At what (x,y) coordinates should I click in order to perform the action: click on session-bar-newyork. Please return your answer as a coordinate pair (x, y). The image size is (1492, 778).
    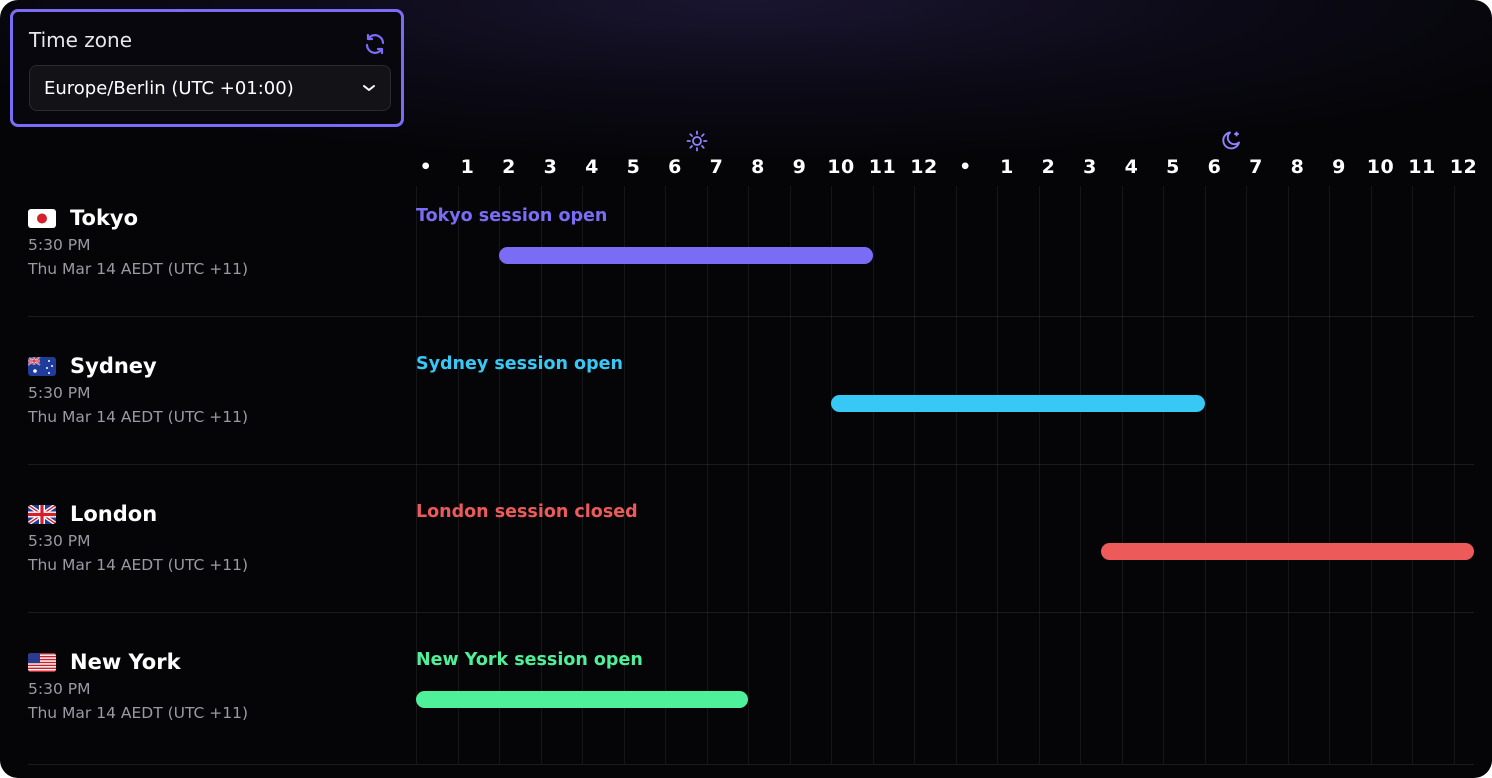
    Looking at the image, I should click on (582, 699).